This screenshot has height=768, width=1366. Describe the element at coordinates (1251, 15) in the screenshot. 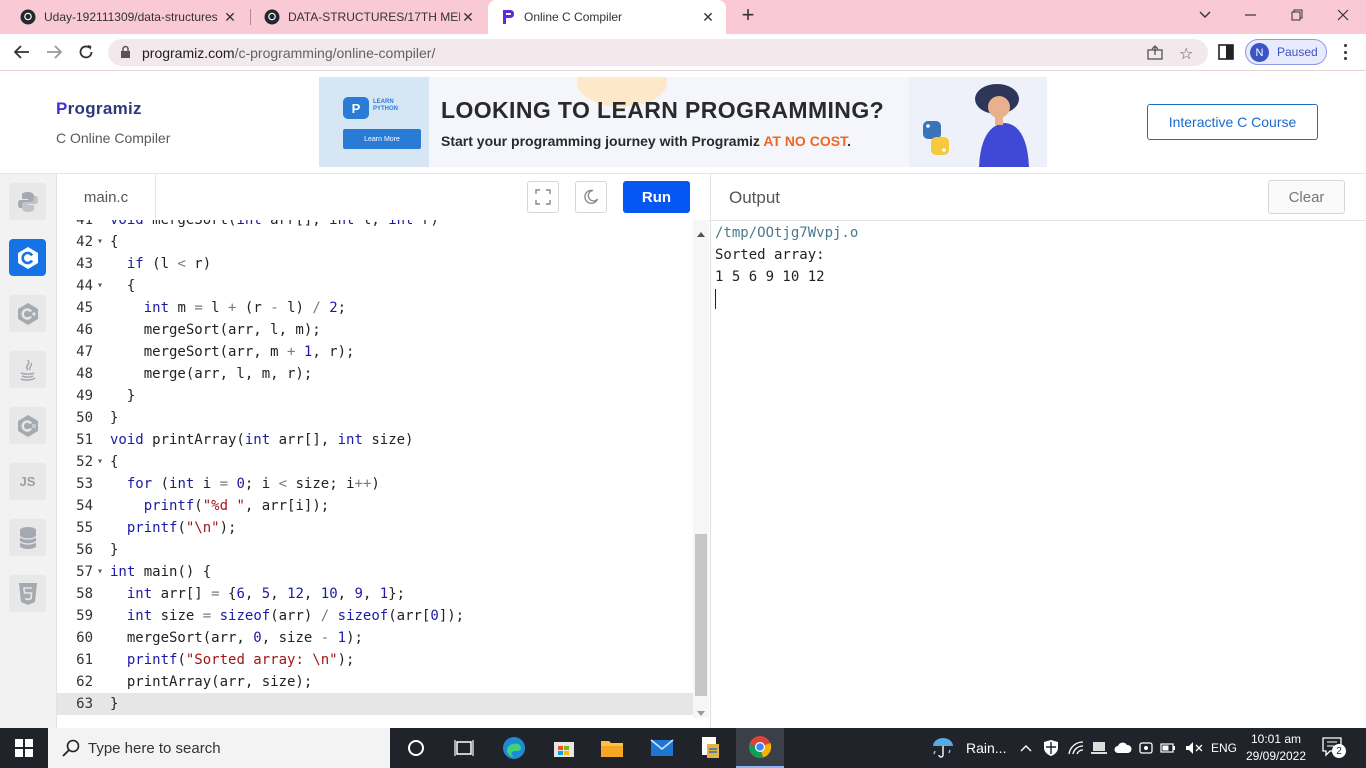

I see `minimize-icon` at that location.